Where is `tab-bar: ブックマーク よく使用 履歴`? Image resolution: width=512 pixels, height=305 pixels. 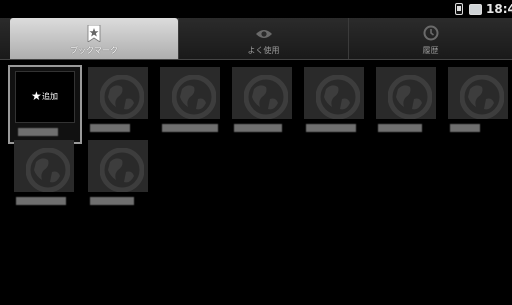 tab-bar: ブックマーク よく使用 履歴 is located at coordinates (256, 39).